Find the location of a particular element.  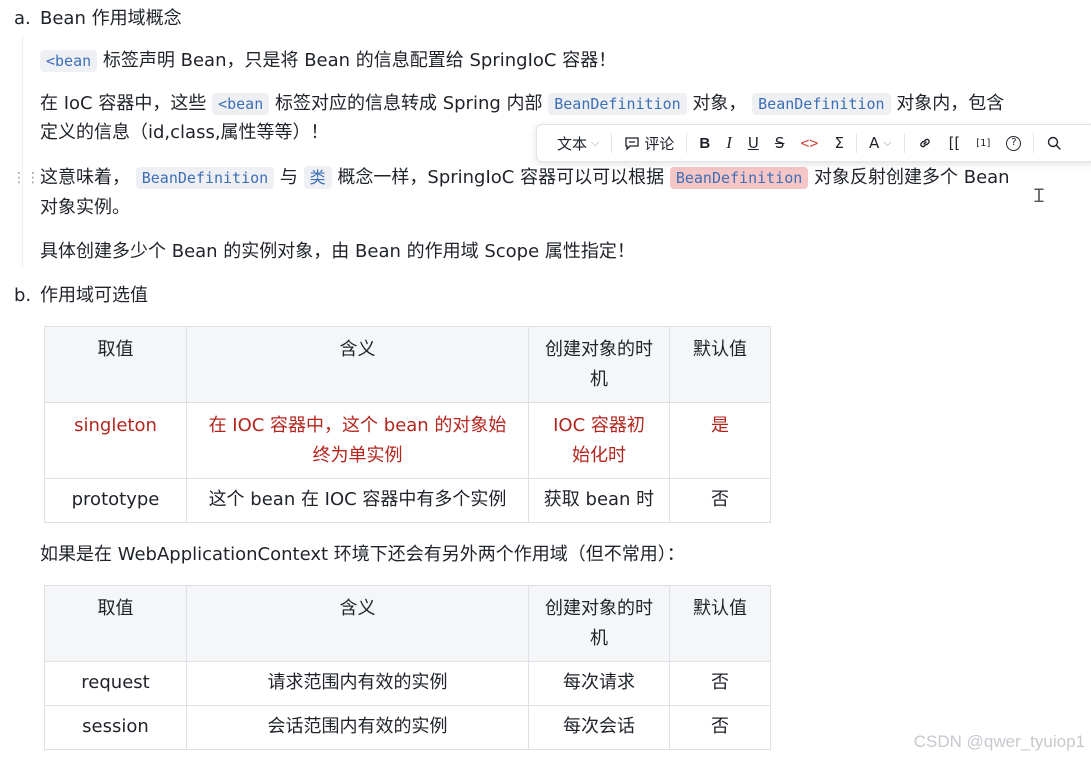

help-icon: ? is located at coordinates (1014, 143).